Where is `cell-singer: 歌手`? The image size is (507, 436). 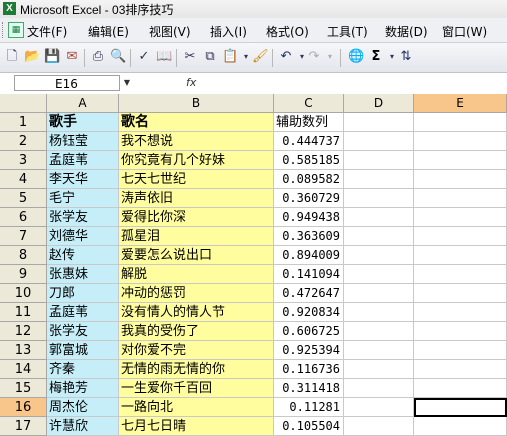 cell-singer: 歌手 is located at coordinates (83, 122).